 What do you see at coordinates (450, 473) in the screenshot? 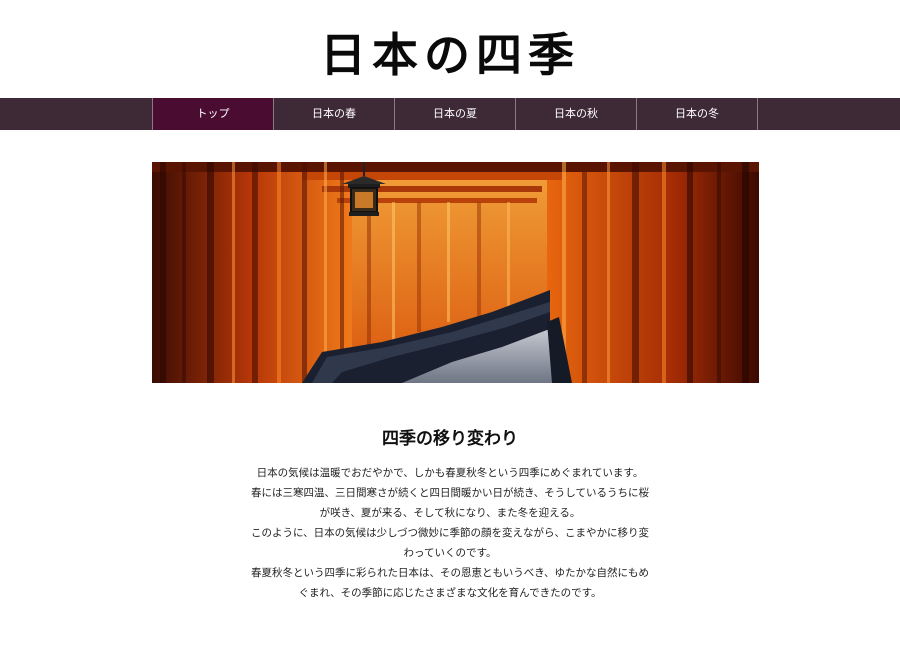
I see `paragraph: 日本の気候は温暖でおだやかで、しかも春夏秋冬という四季にめぐまれています。` at bounding box center [450, 473].